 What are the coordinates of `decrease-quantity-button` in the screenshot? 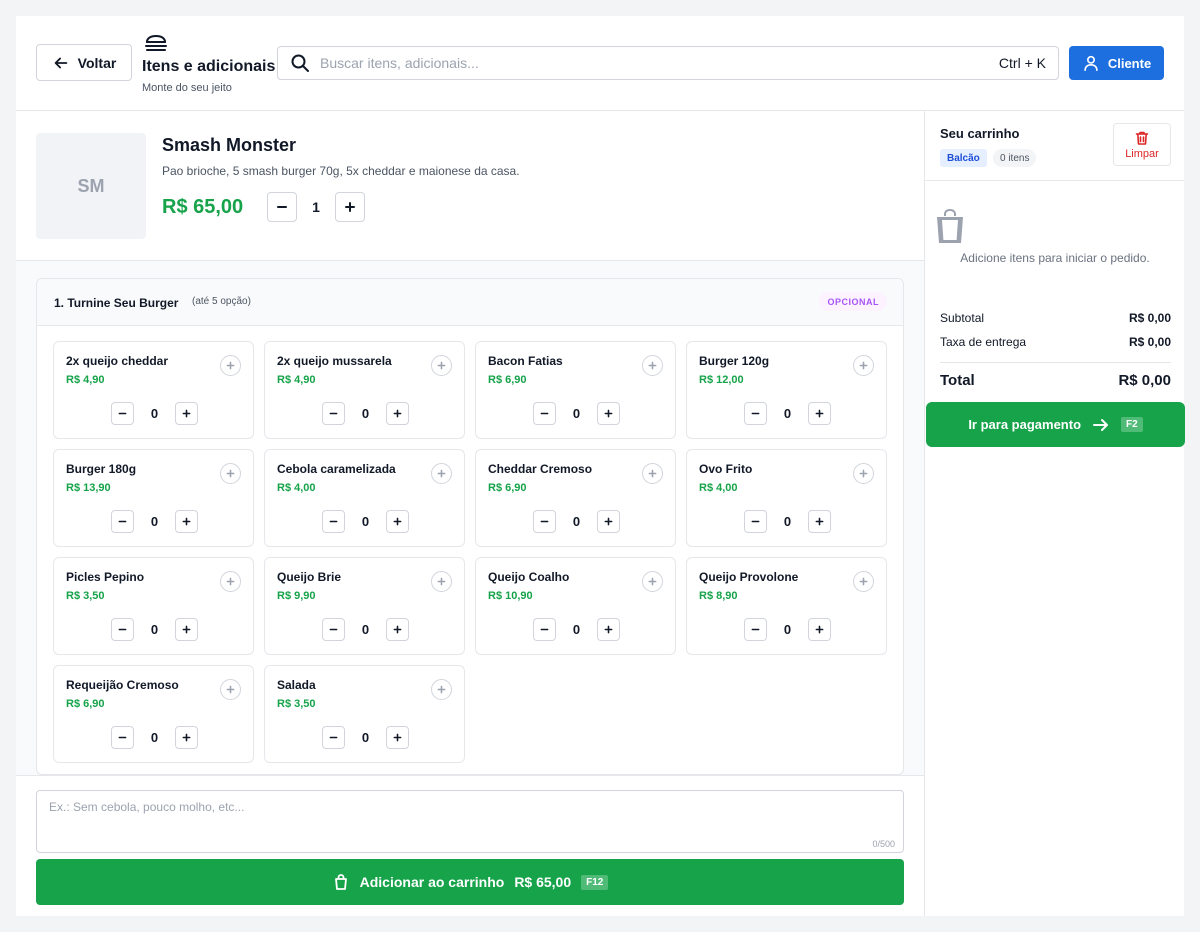 It's located at (282, 207).